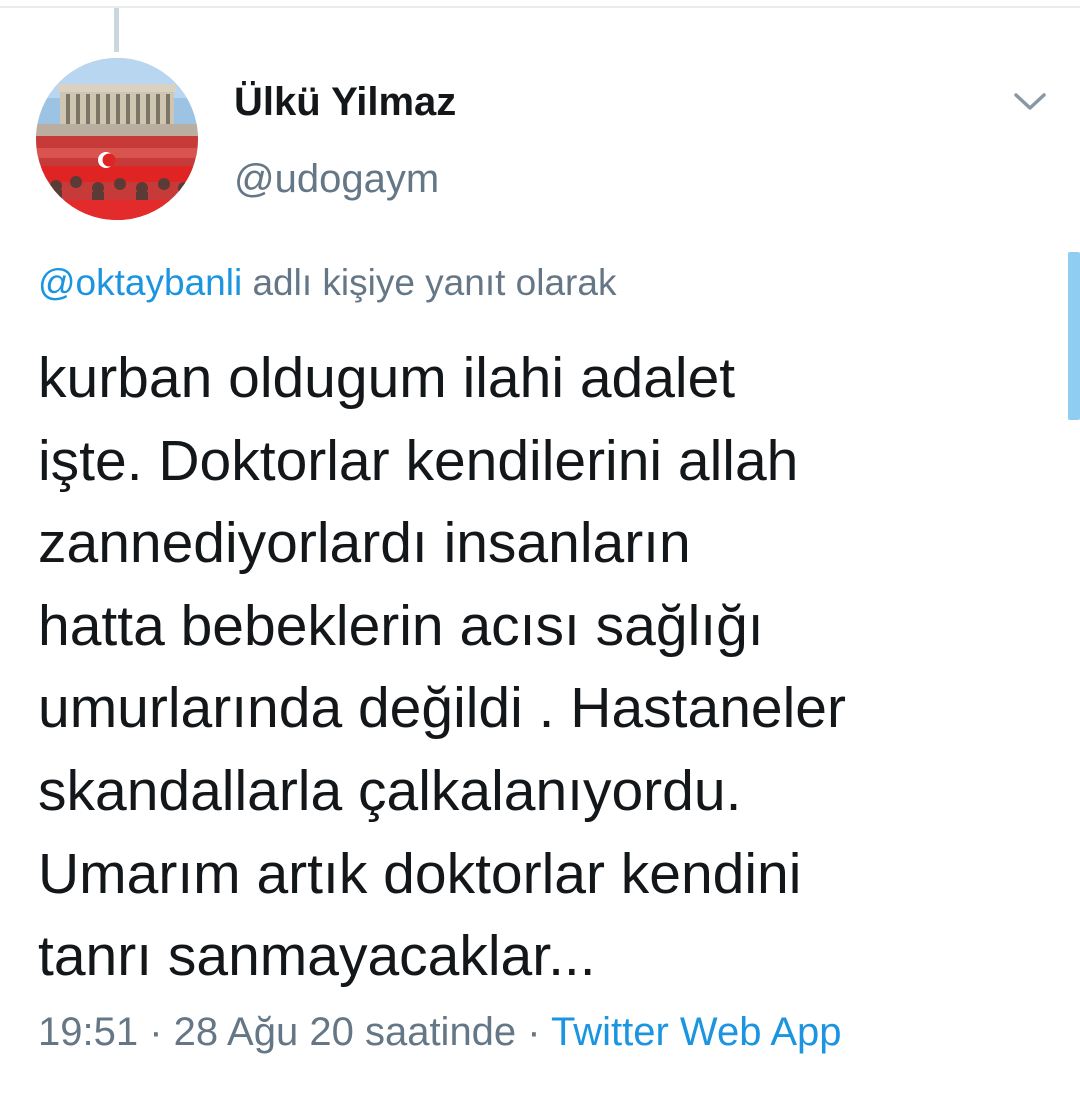  What do you see at coordinates (345, 102) in the screenshot?
I see `author-display-name: Ülkü Yilmaz` at bounding box center [345, 102].